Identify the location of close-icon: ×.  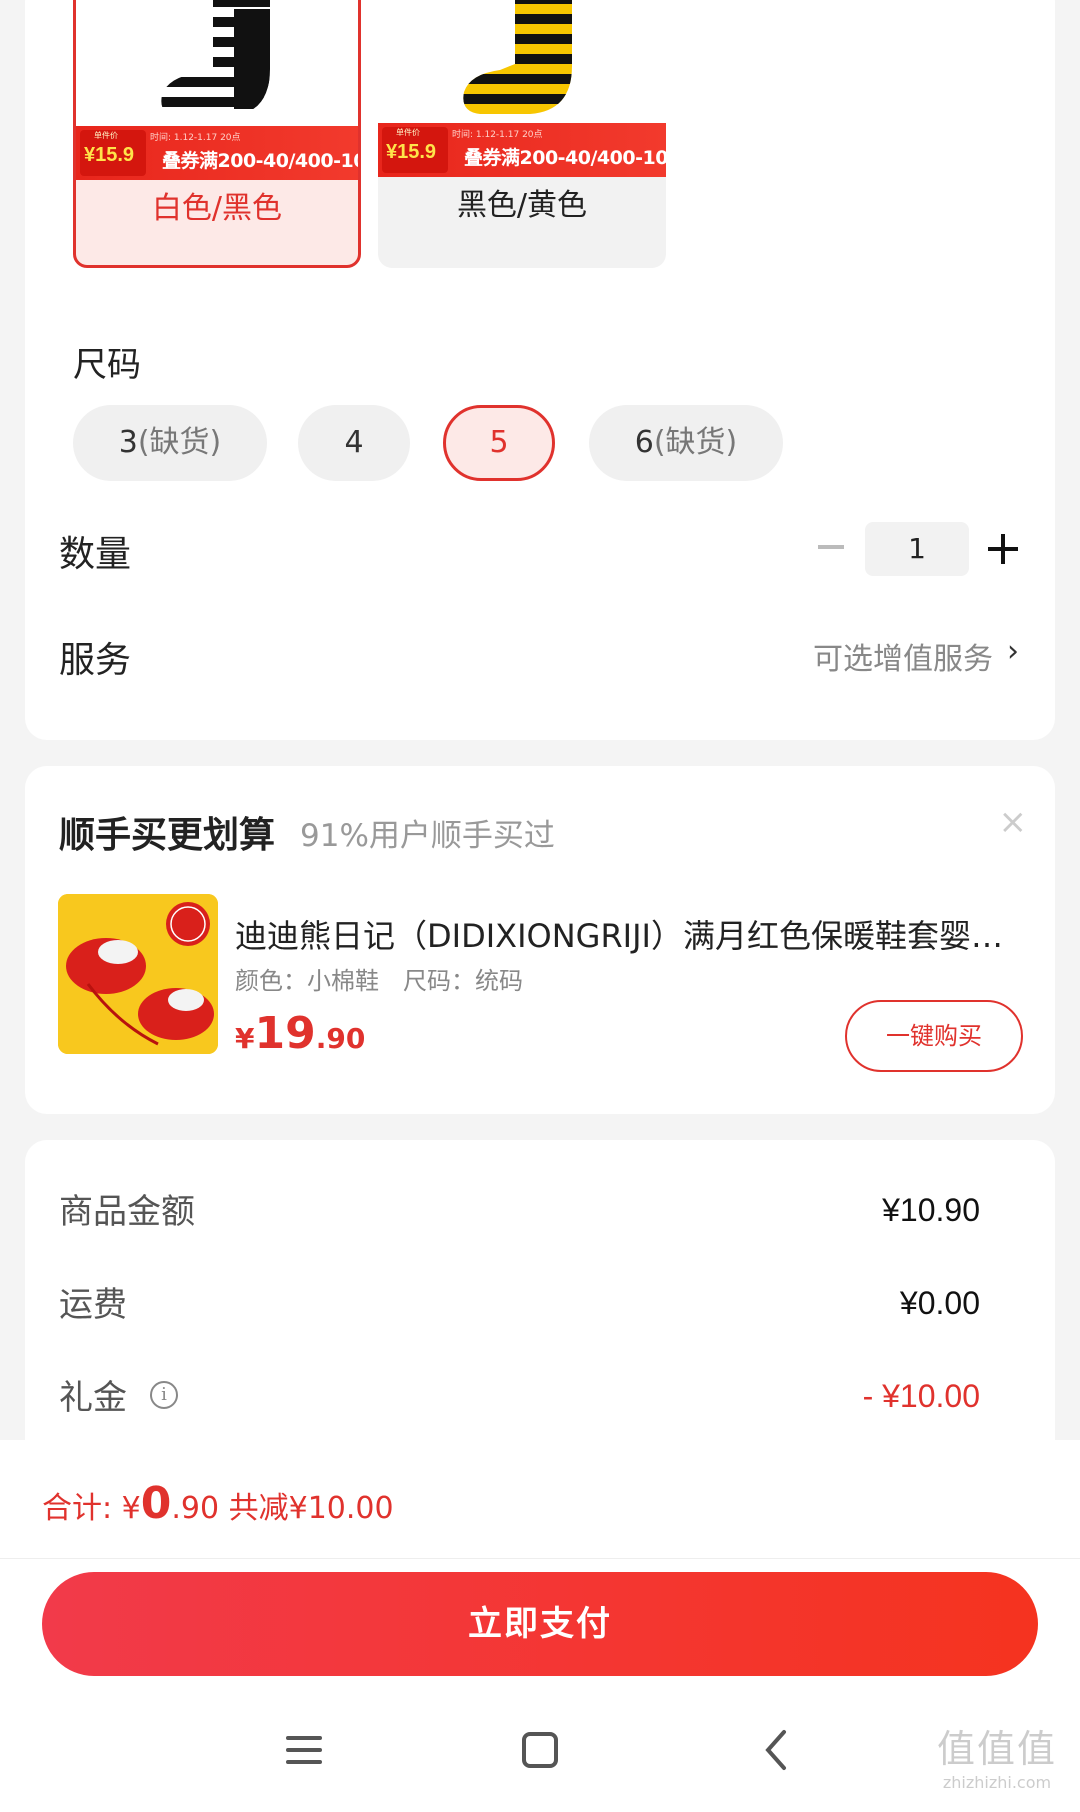
(1013, 822).